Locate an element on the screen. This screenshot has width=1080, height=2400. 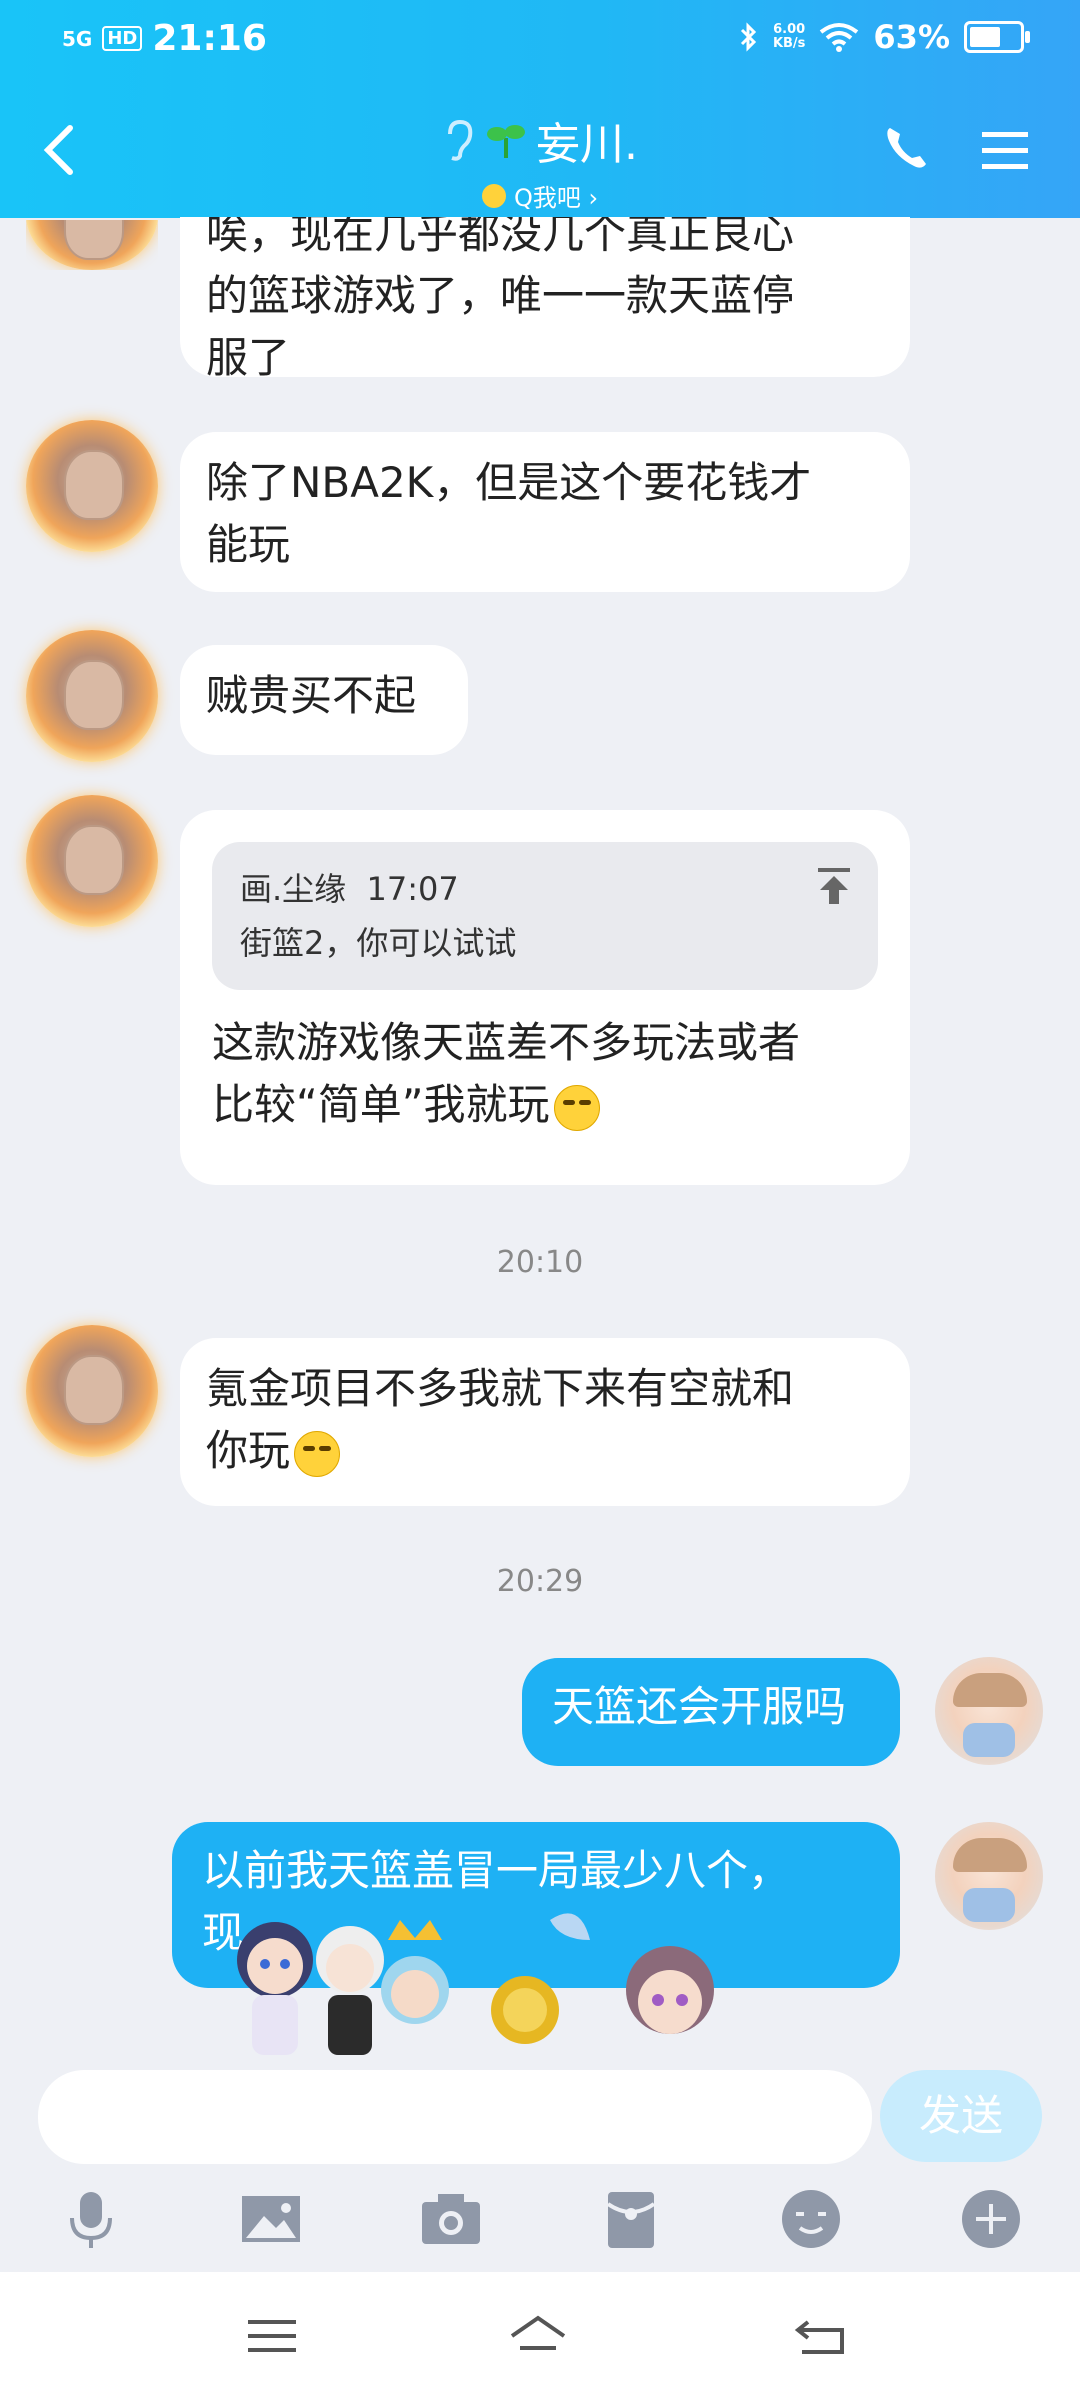
send-button: 发送 is located at coordinates (961, 2116).